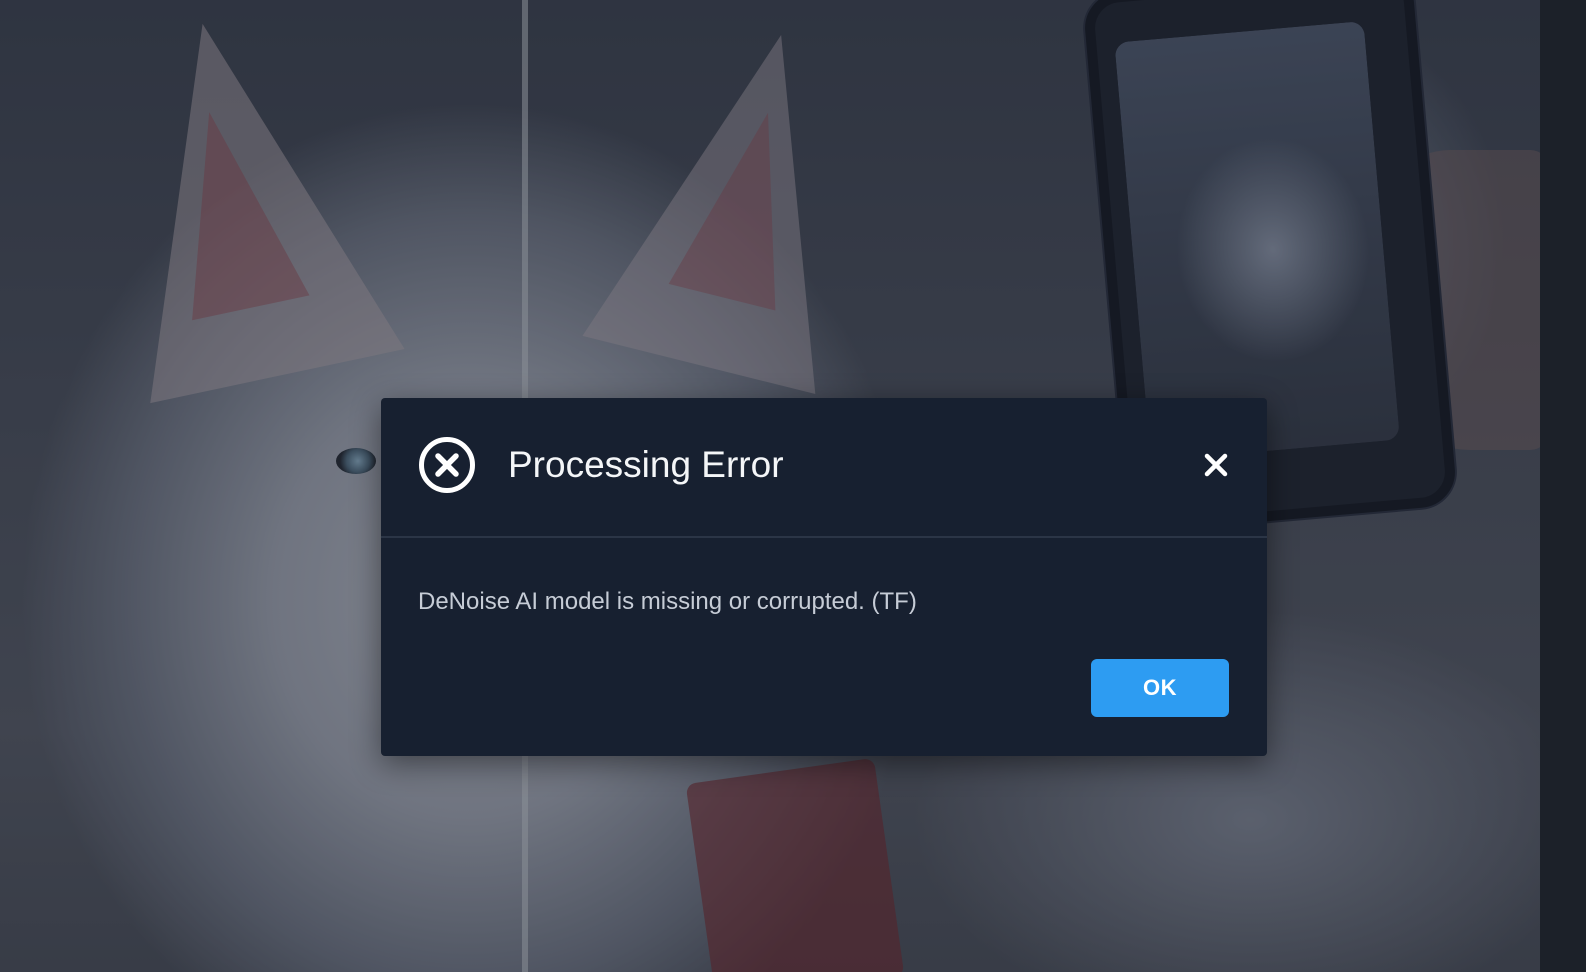  What do you see at coordinates (1216, 465) in the screenshot?
I see `close-icon` at bounding box center [1216, 465].